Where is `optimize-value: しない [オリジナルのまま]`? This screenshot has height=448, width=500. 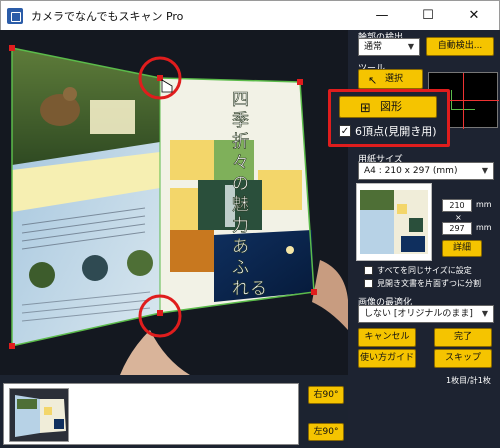
optimize-value: しない [オリジナルのまま] is located at coordinates (418, 314).